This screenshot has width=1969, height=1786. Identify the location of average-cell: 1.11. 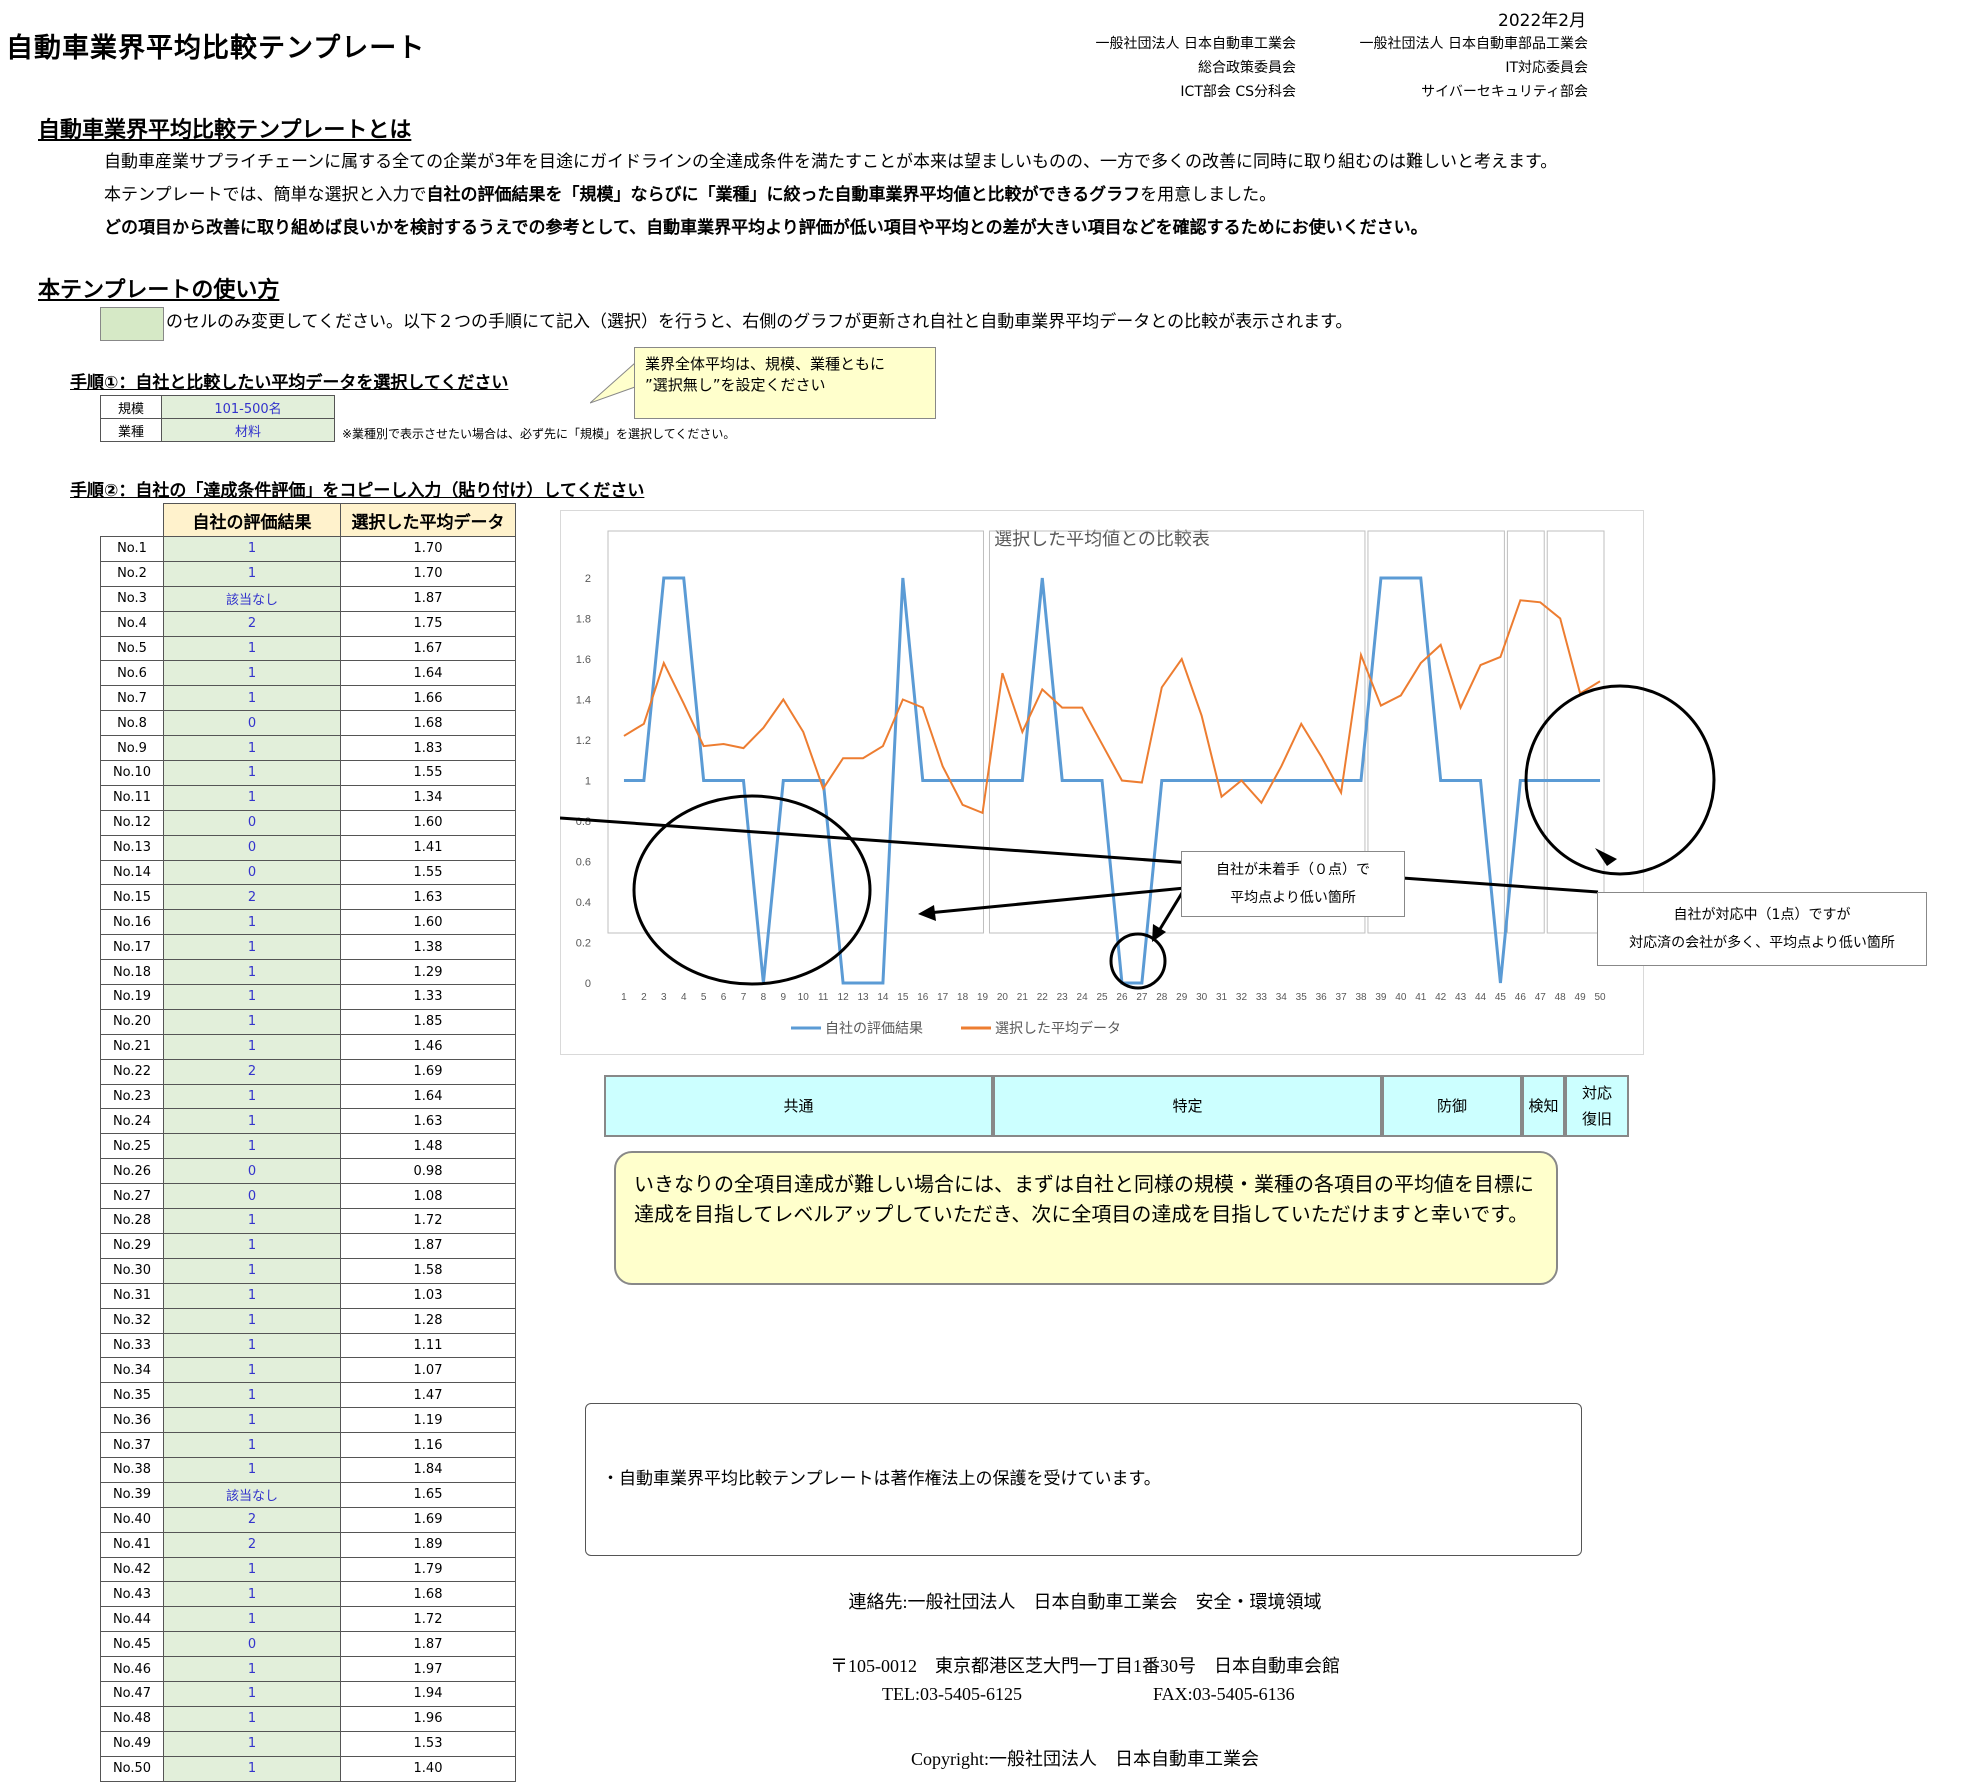
(428, 1345).